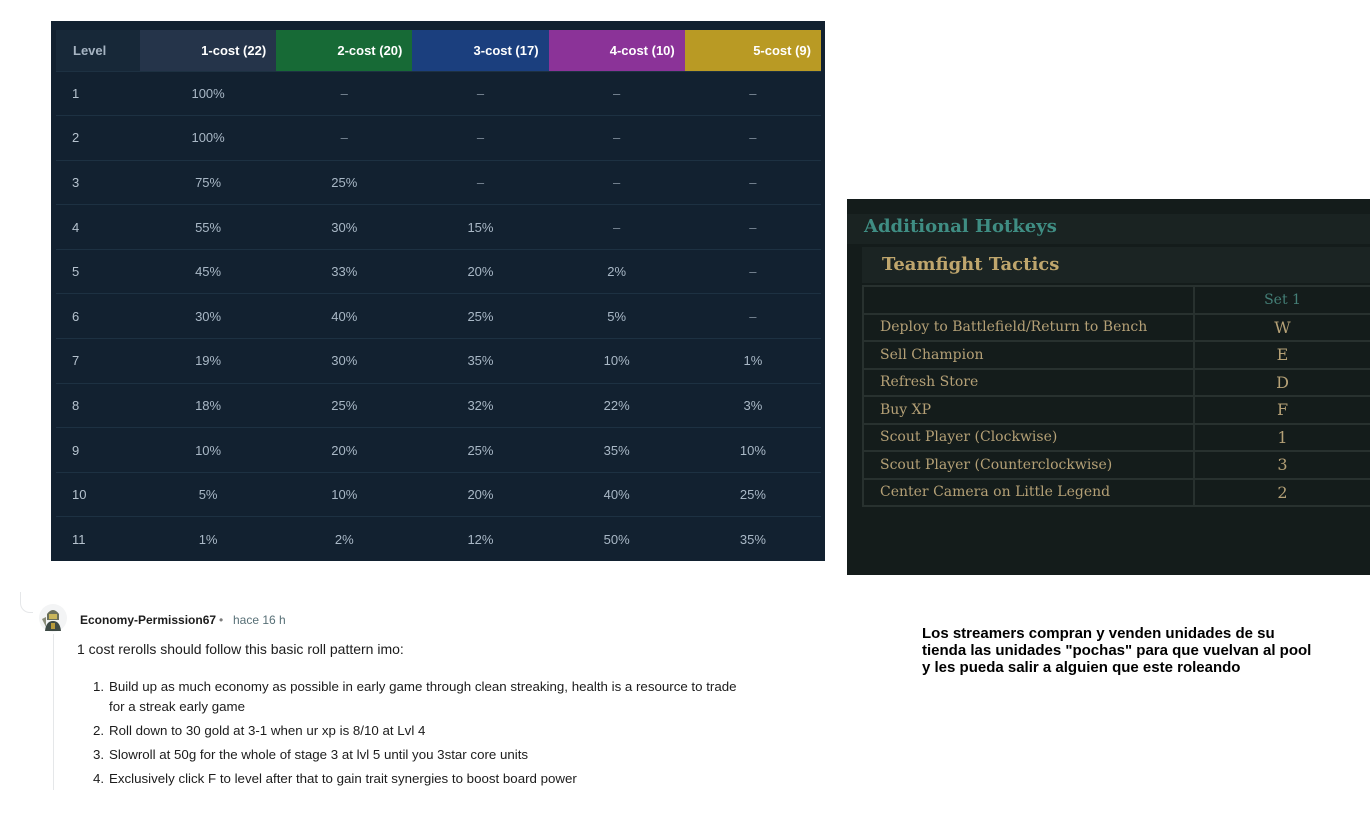 The height and width of the screenshot is (830, 1370). I want to click on hotkey-row: Scout Player (Clockwise) 1, so click(1116, 437).